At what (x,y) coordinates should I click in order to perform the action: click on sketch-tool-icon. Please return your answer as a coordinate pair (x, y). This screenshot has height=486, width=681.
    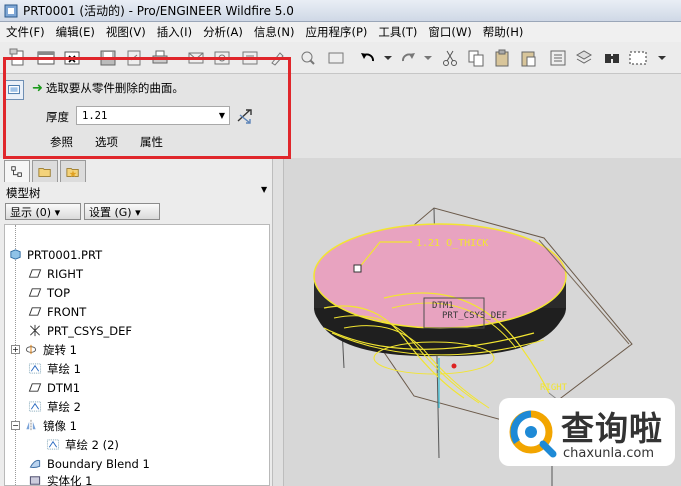
    Looking at the image, I should click on (278, 58).